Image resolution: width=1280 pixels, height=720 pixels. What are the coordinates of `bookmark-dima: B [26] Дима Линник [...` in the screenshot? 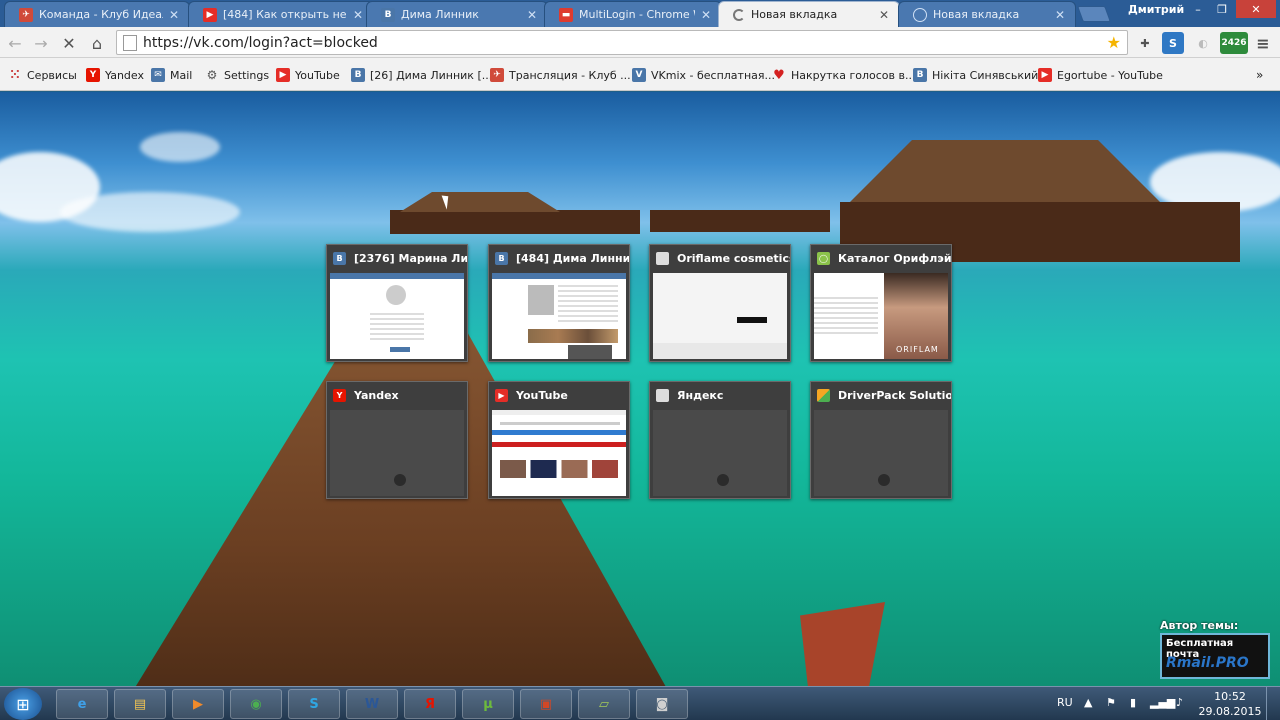 It's located at (421, 75).